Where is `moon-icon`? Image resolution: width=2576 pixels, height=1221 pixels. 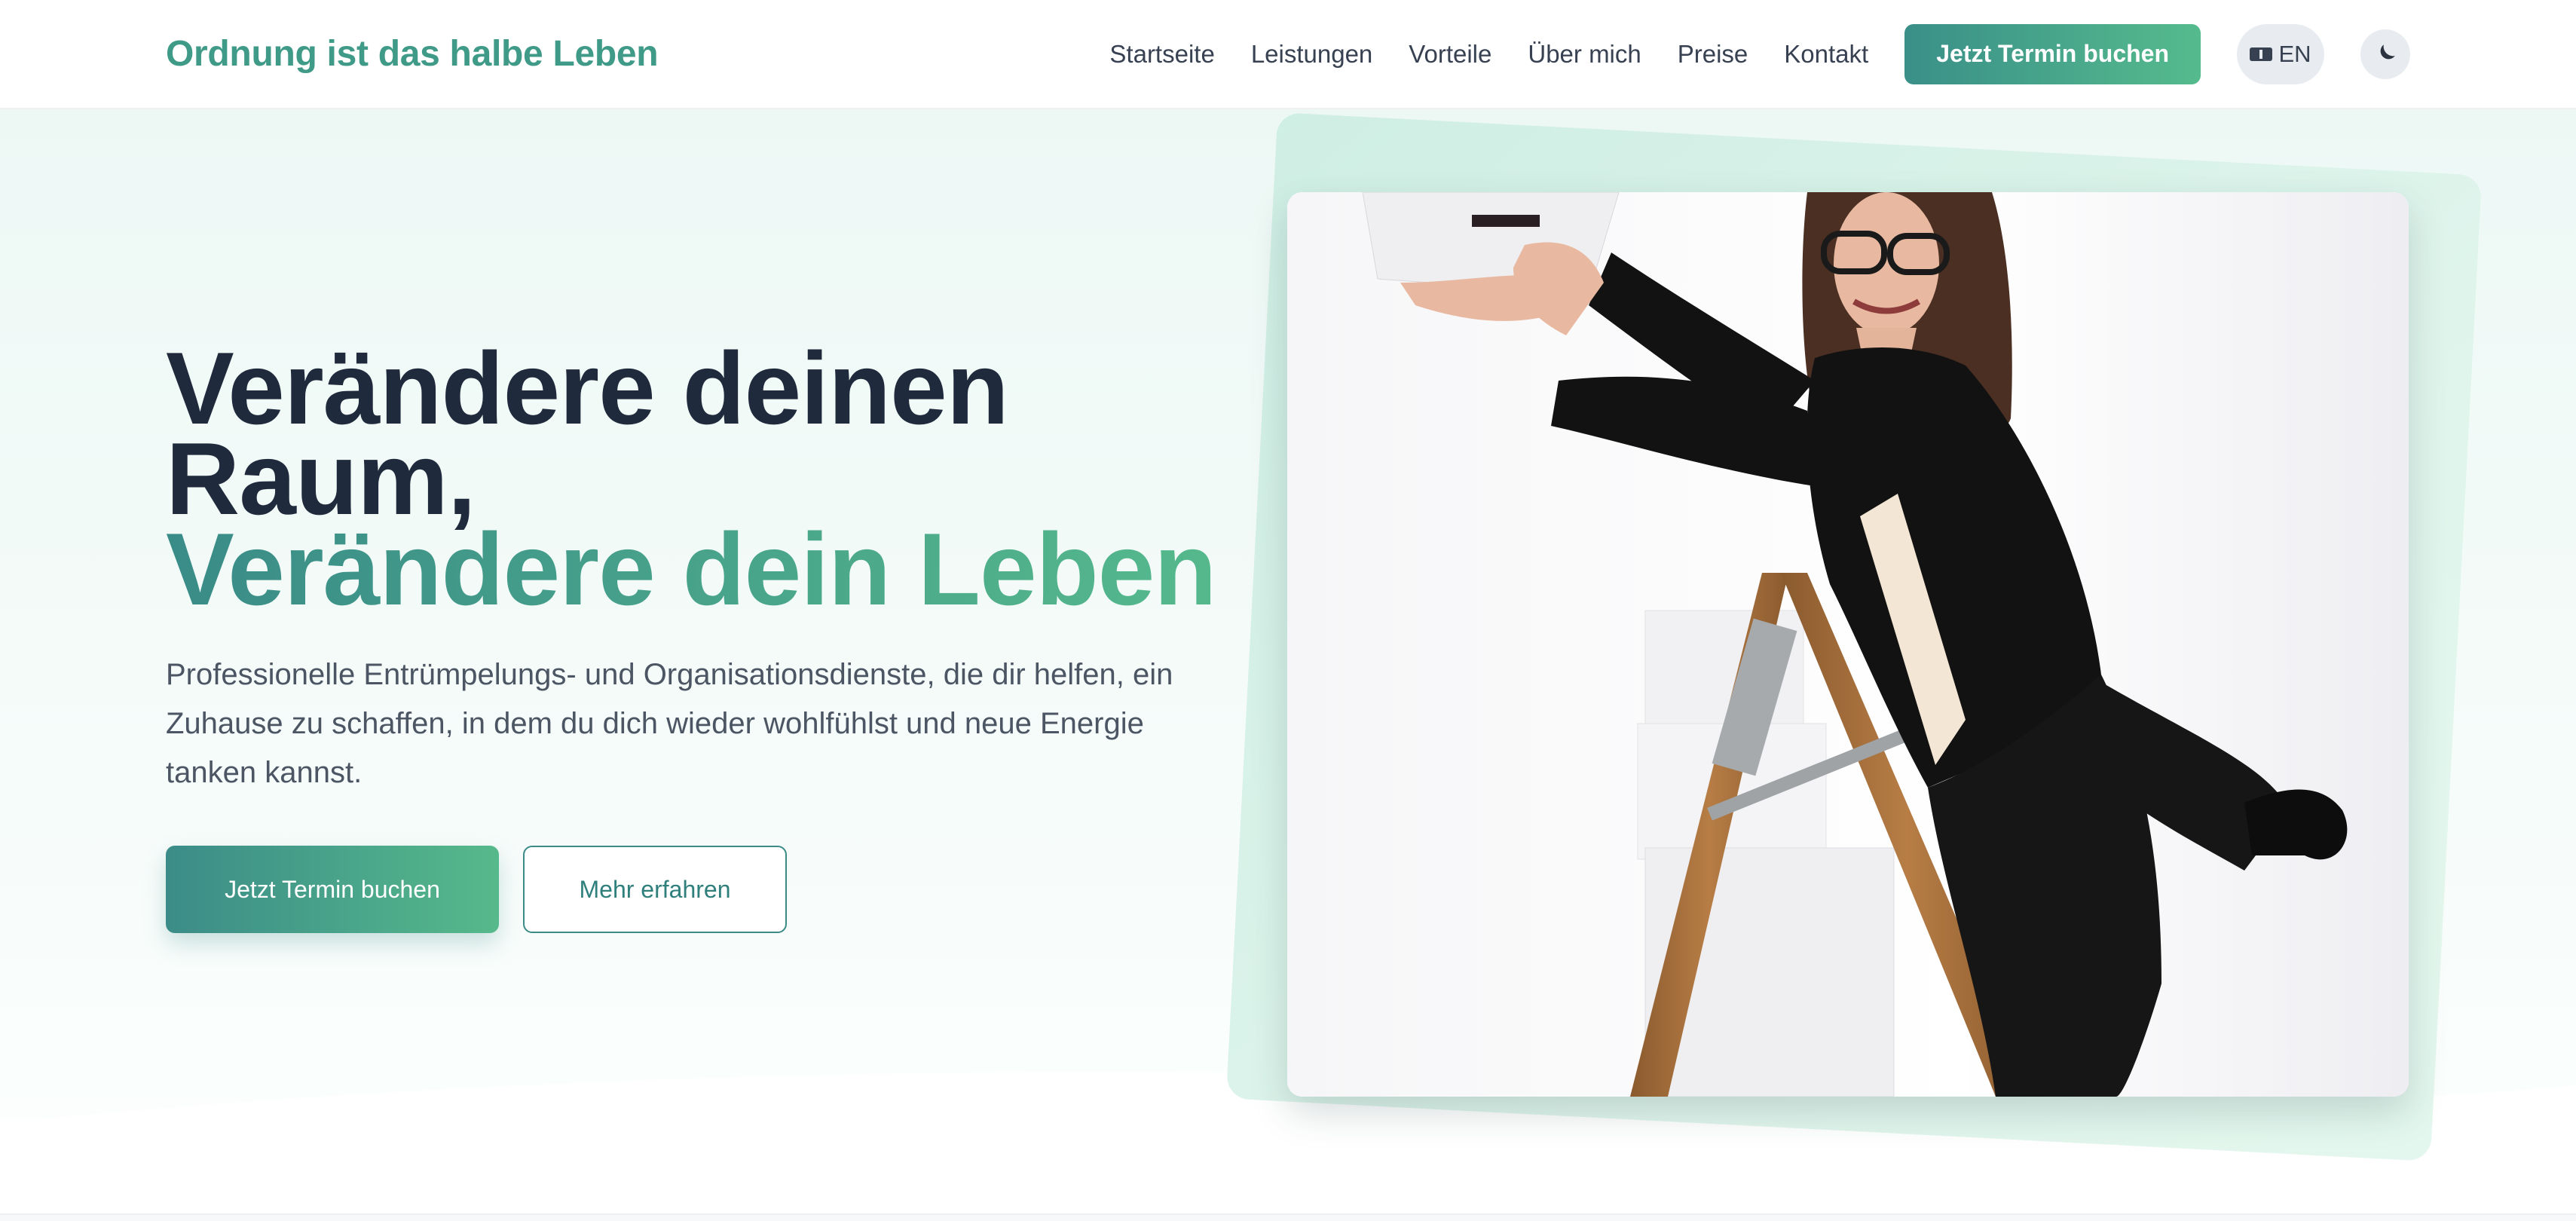
moon-icon is located at coordinates (2387, 51).